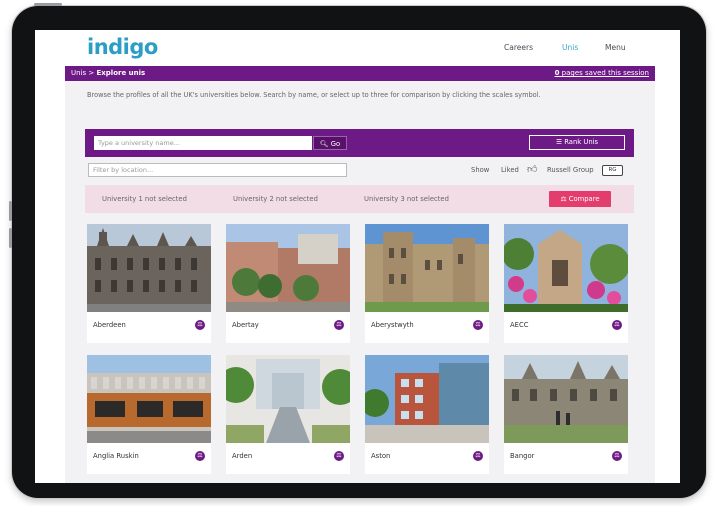 The height and width of the screenshot is (506, 716). I want to click on site-header: indigo Careers Unis Menu, so click(357, 48).